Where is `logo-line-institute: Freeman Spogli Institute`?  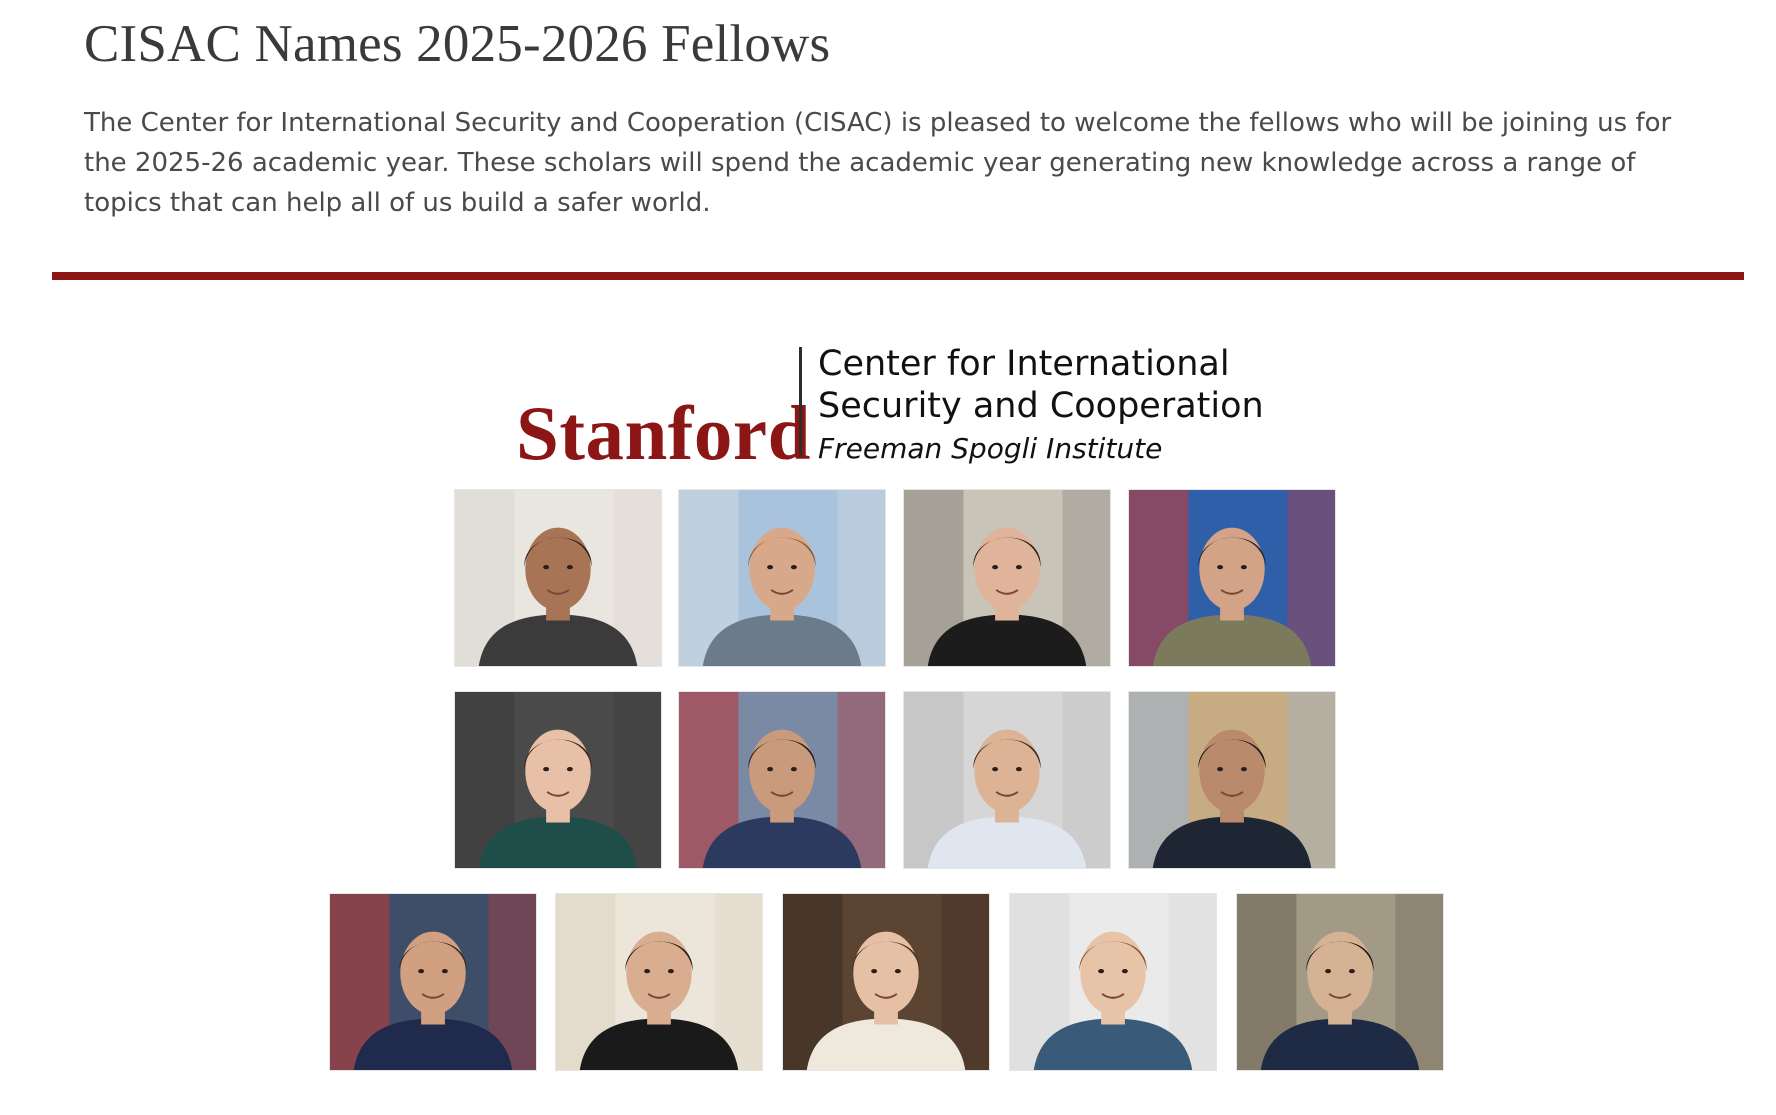
logo-line-institute: Freeman Spogli Institute is located at coordinates (990, 448).